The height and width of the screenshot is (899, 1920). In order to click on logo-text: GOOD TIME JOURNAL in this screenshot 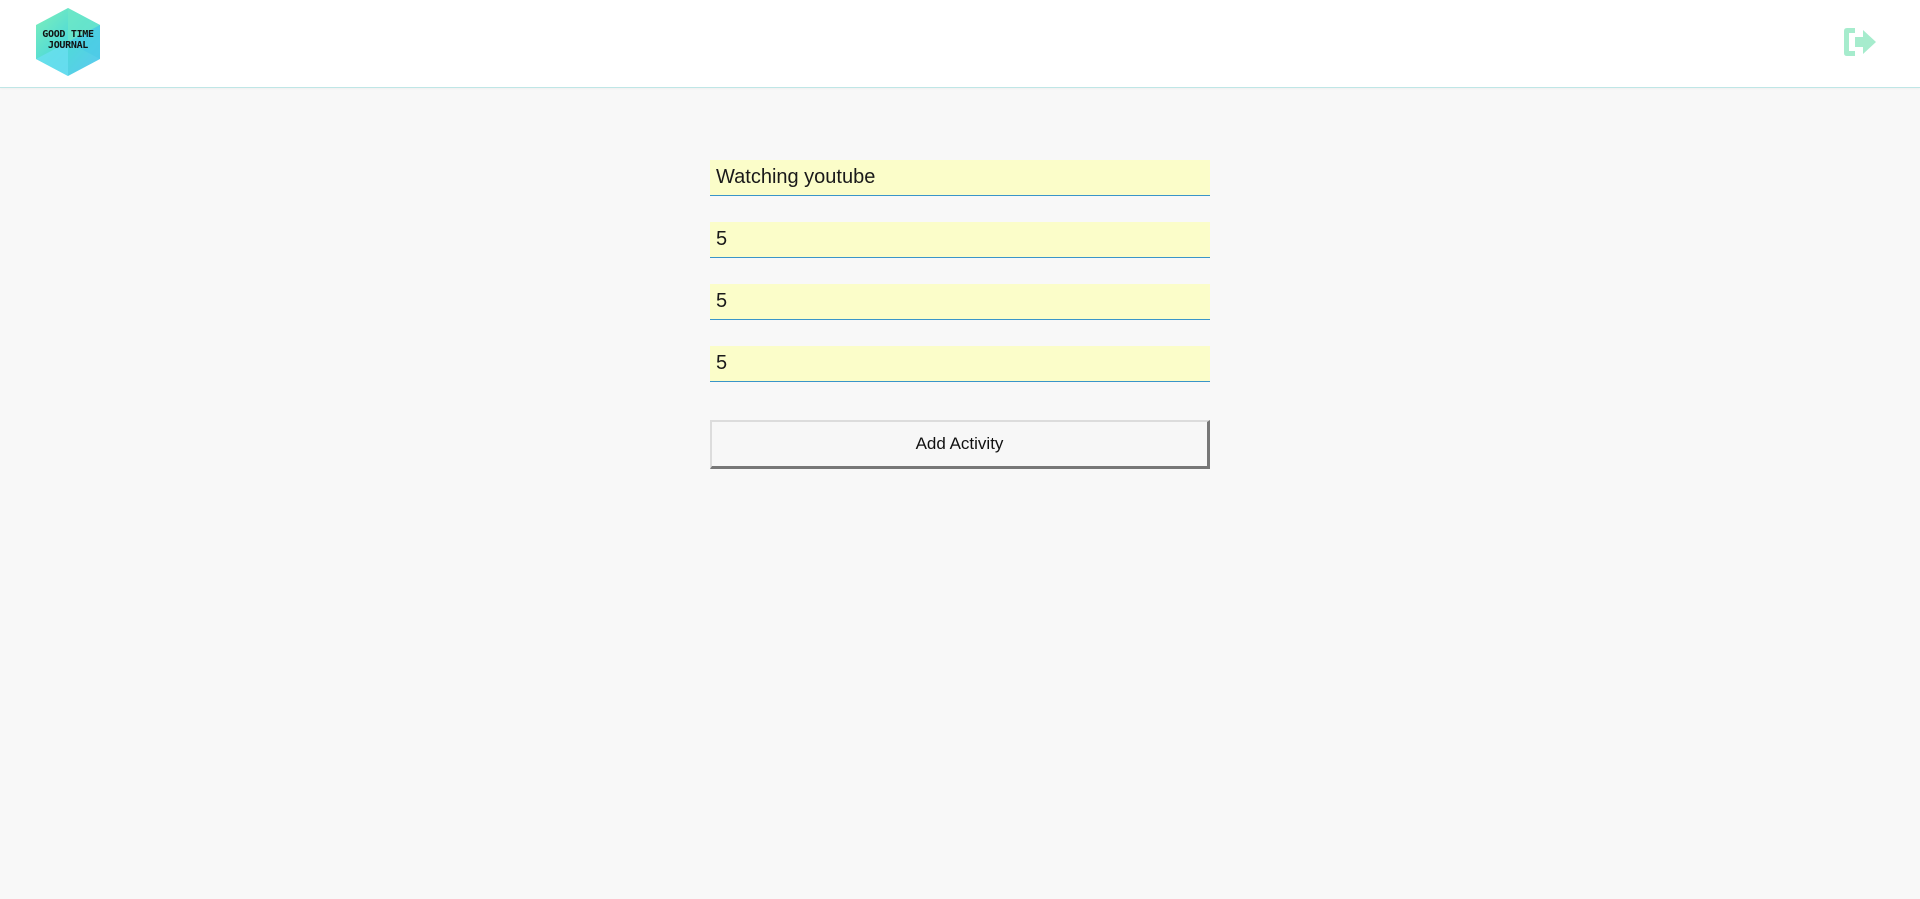, I will do `click(68, 40)`.